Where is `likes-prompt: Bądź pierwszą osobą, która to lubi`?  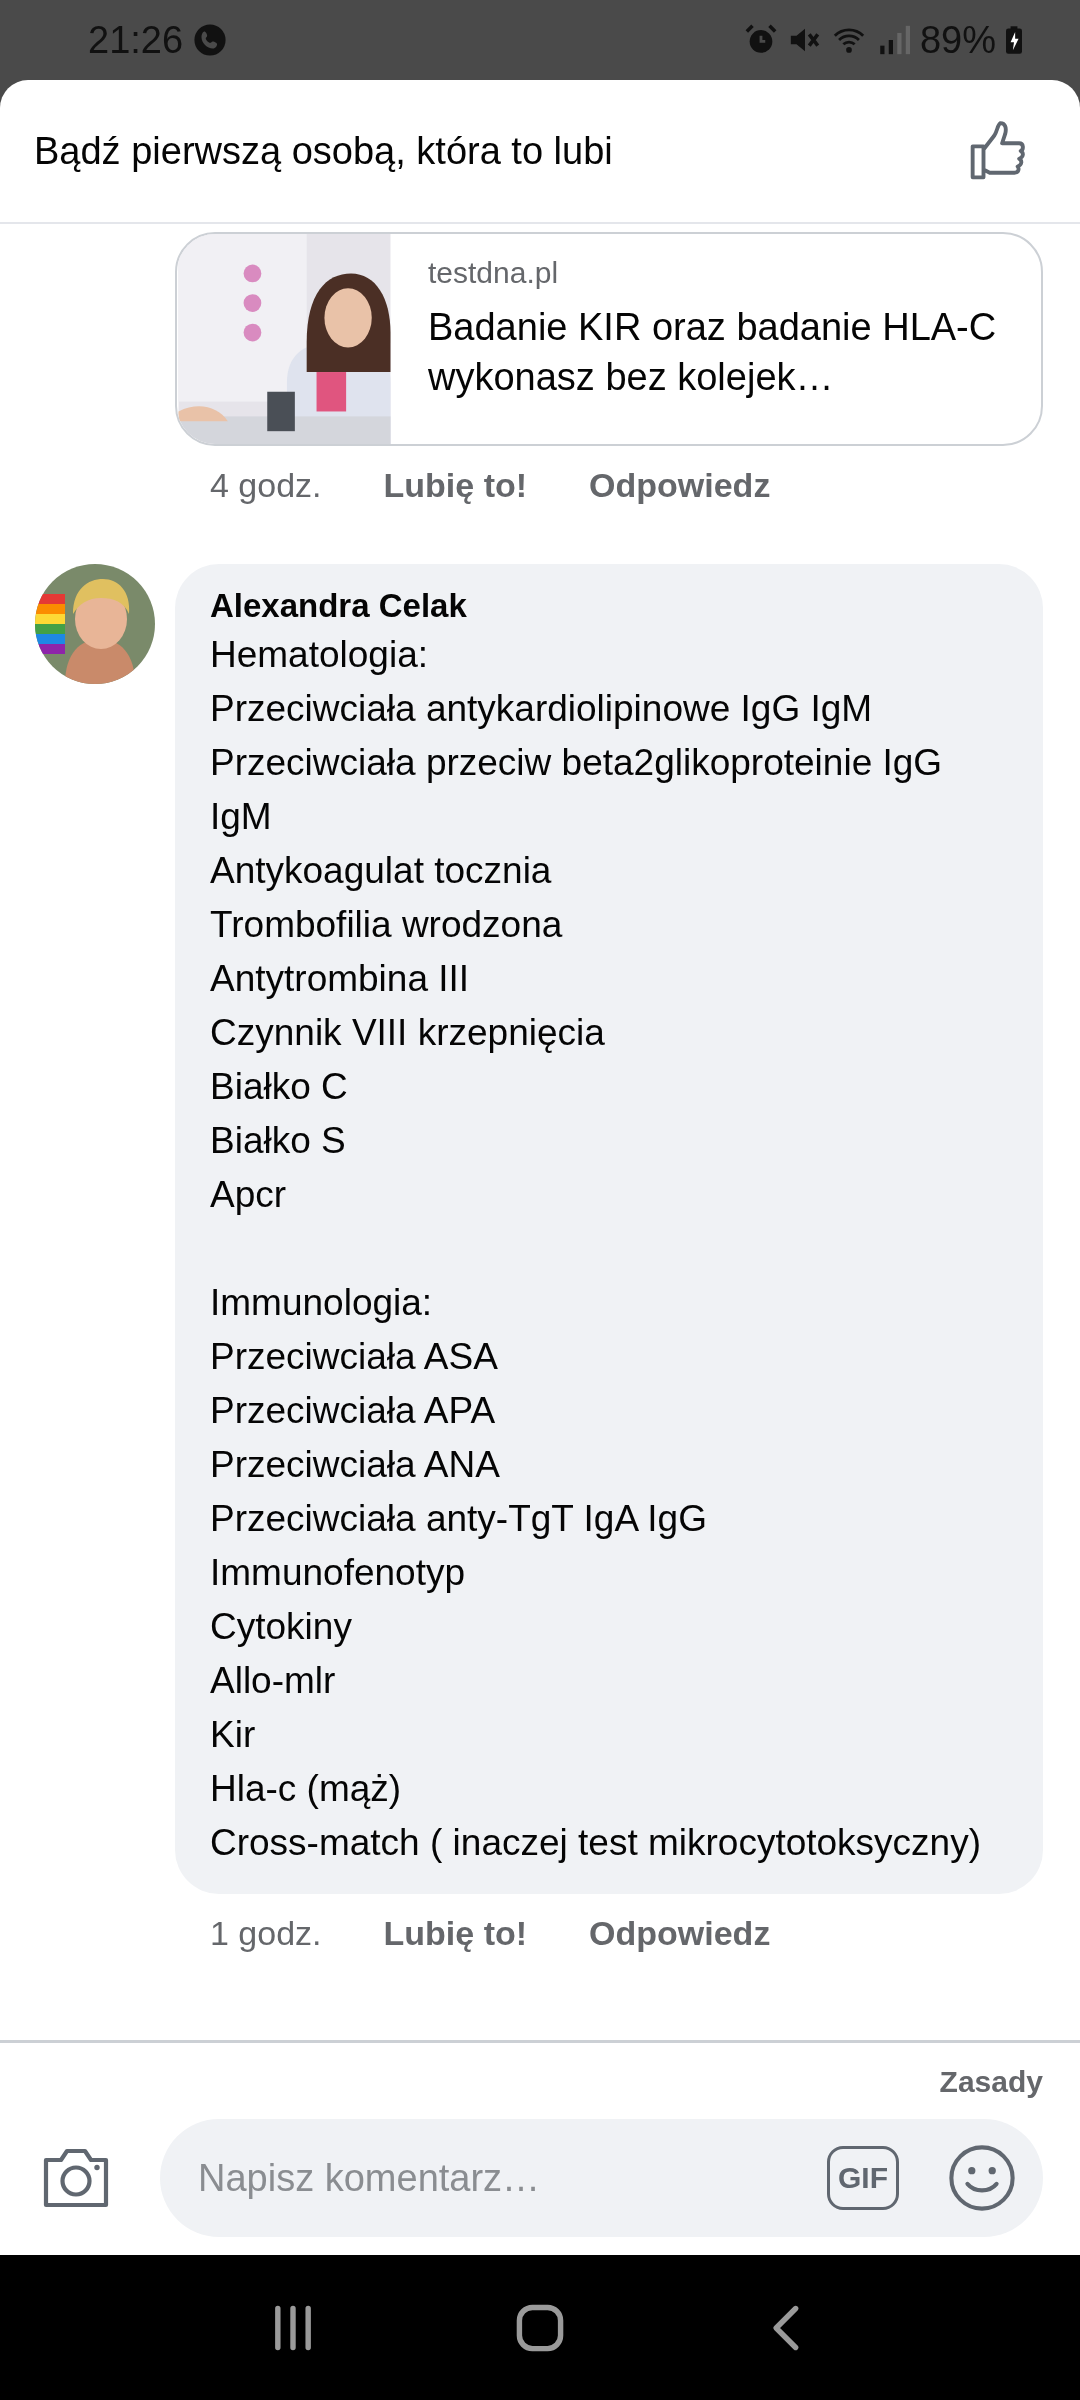
likes-prompt: Bądź pierwszą osobą, która to lubi is located at coordinates (323, 151).